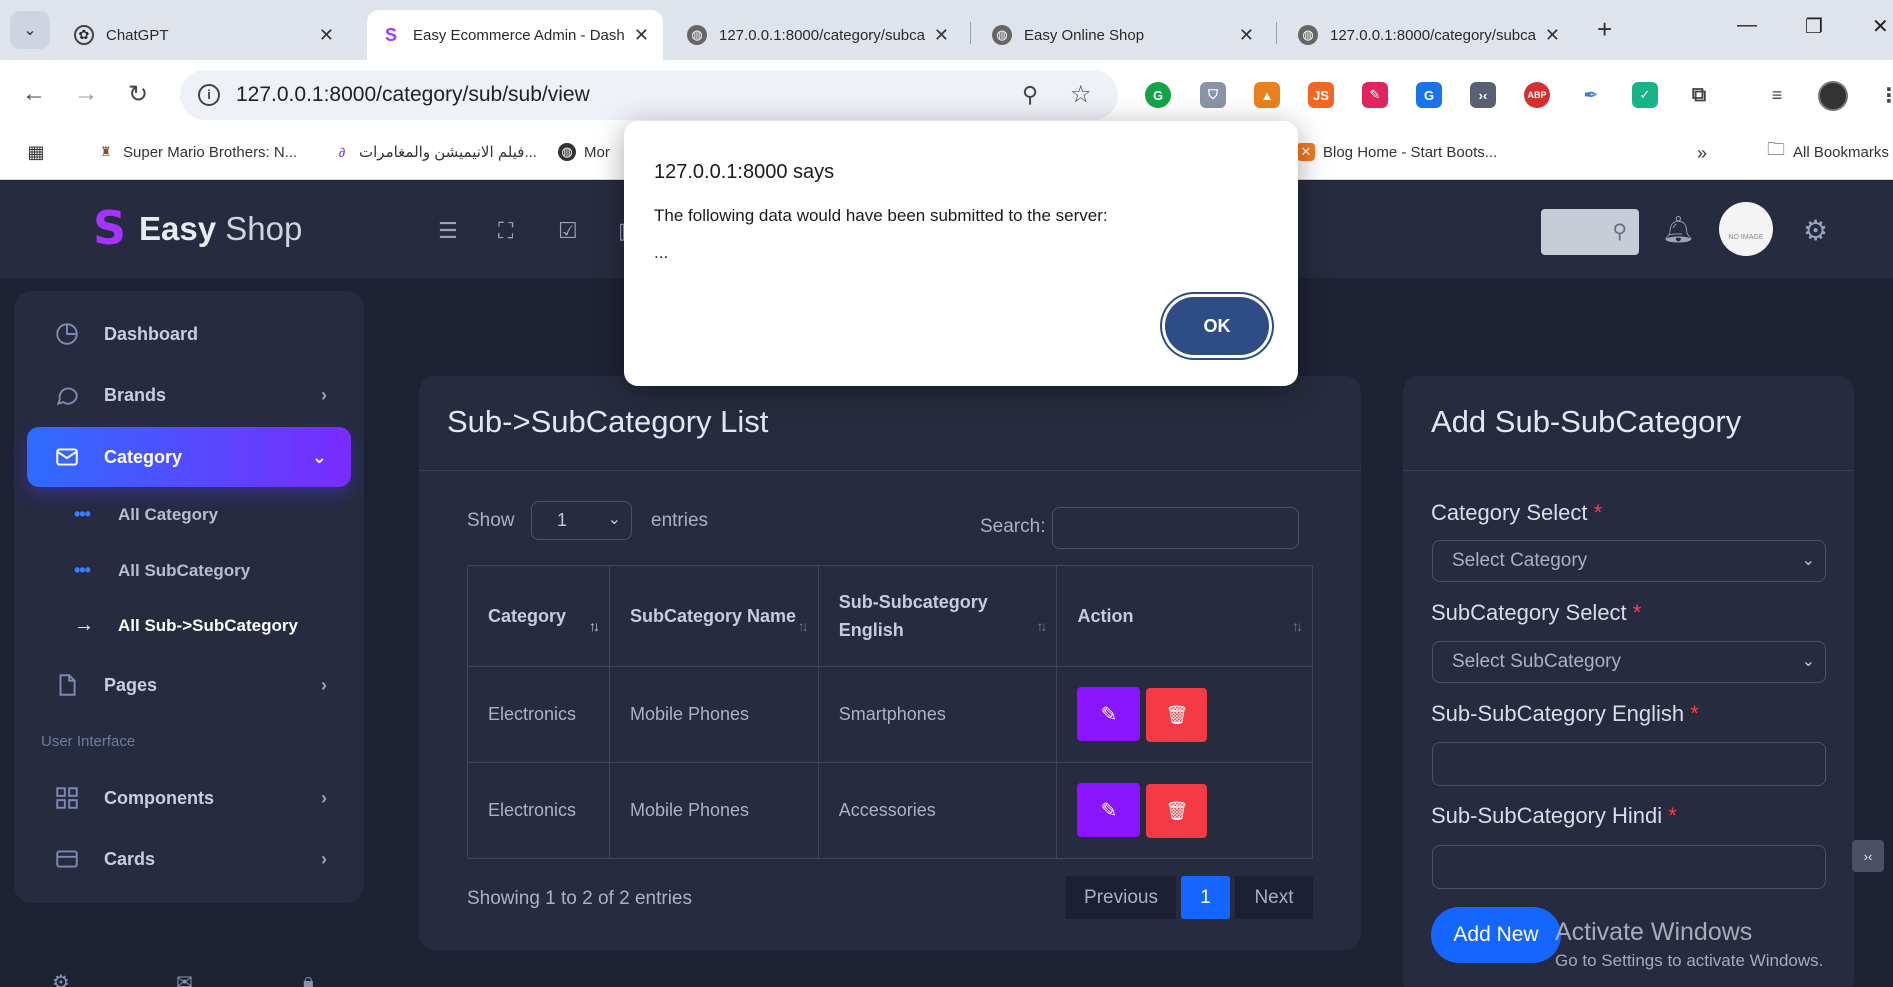  I want to click on bookmark-more: ◍ Mor, so click(584, 152).